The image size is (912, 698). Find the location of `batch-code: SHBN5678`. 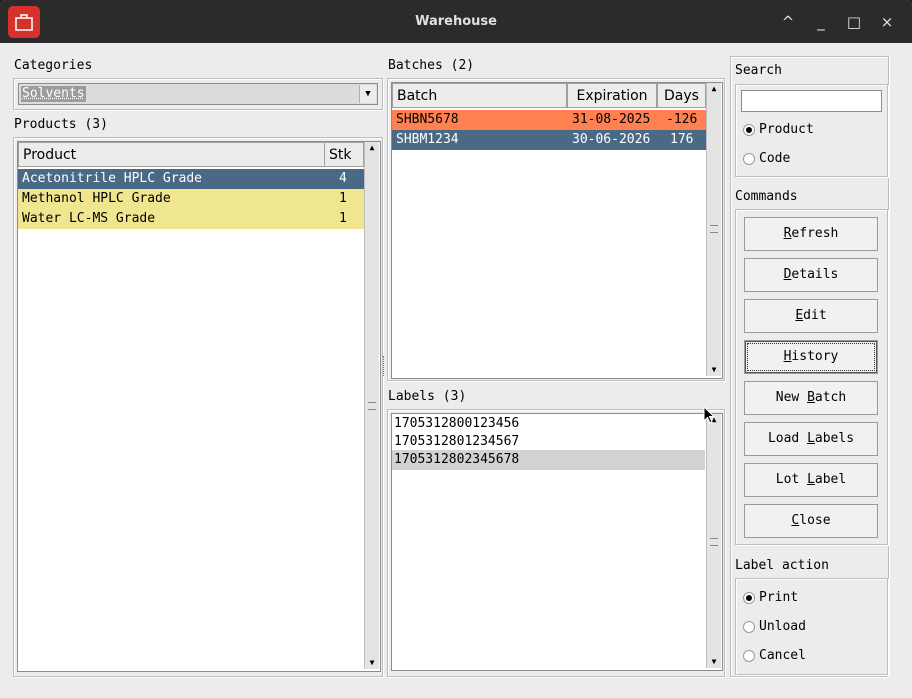

batch-code: SHBN5678 is located at coordinates (427, 119).